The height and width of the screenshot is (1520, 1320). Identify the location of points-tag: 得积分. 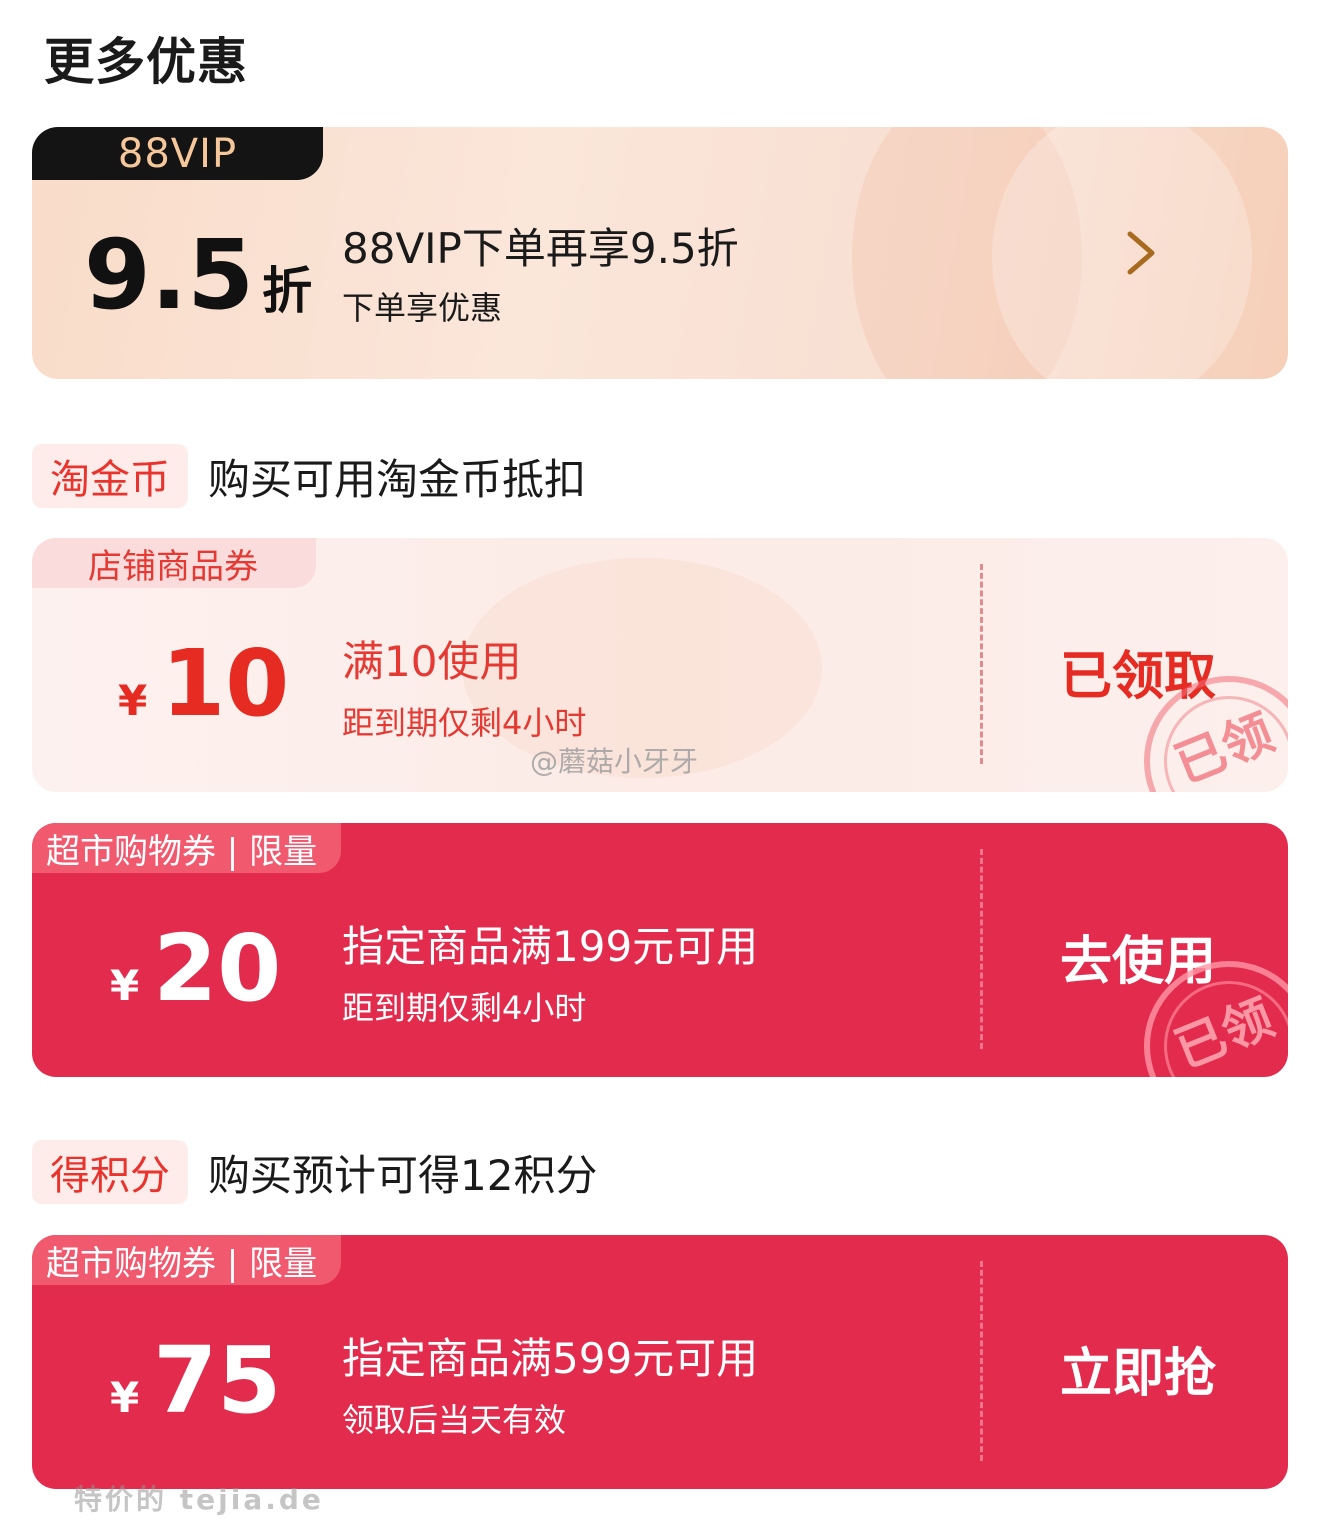
(110, 1172).